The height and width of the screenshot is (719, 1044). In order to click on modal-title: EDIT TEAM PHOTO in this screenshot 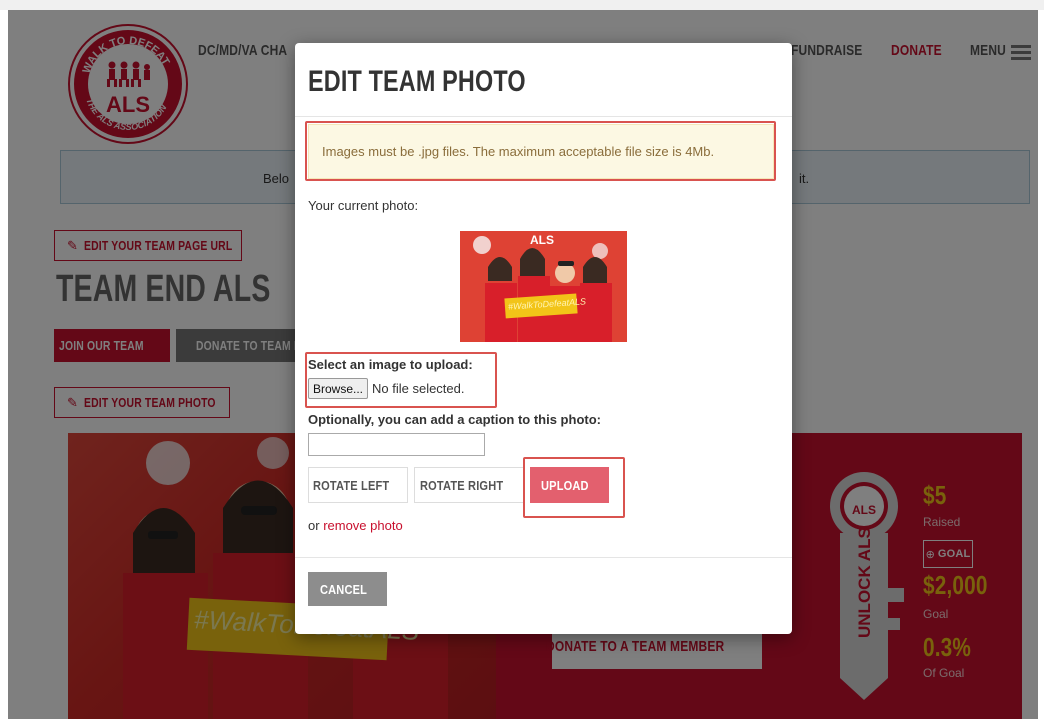, I will do `click(417, 81)`.